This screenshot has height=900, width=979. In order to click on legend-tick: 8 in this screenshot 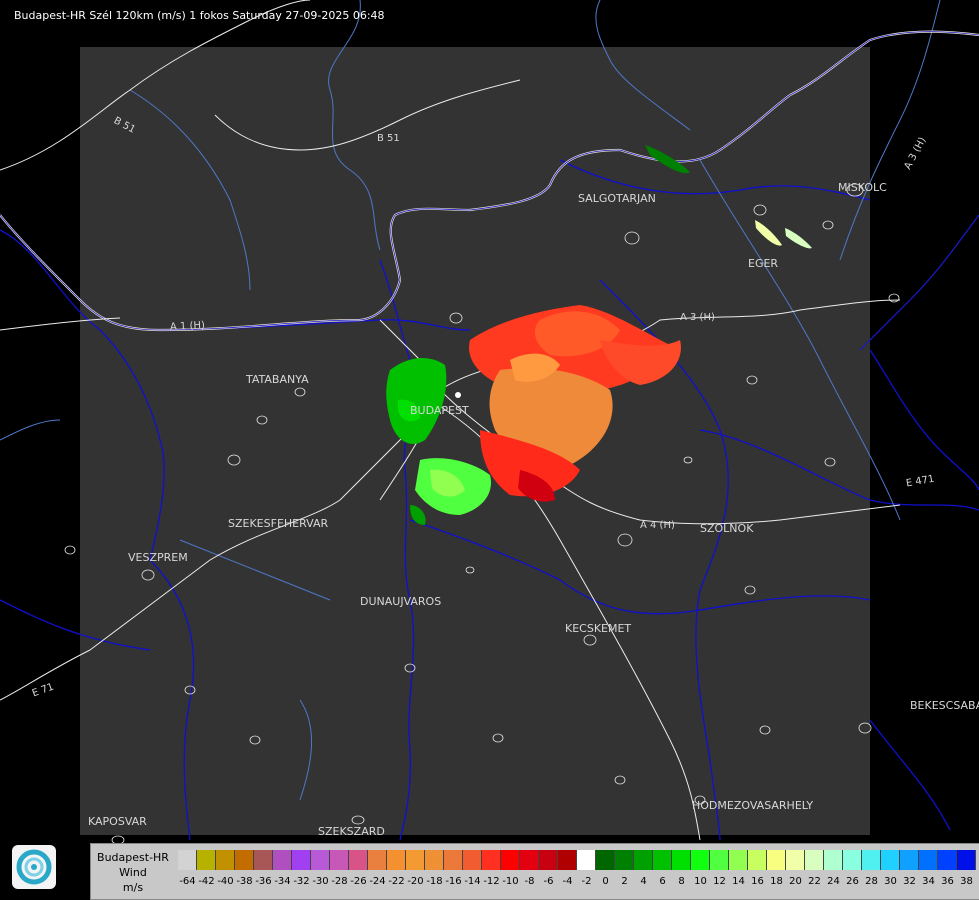, I will do `click(681, 881)`.